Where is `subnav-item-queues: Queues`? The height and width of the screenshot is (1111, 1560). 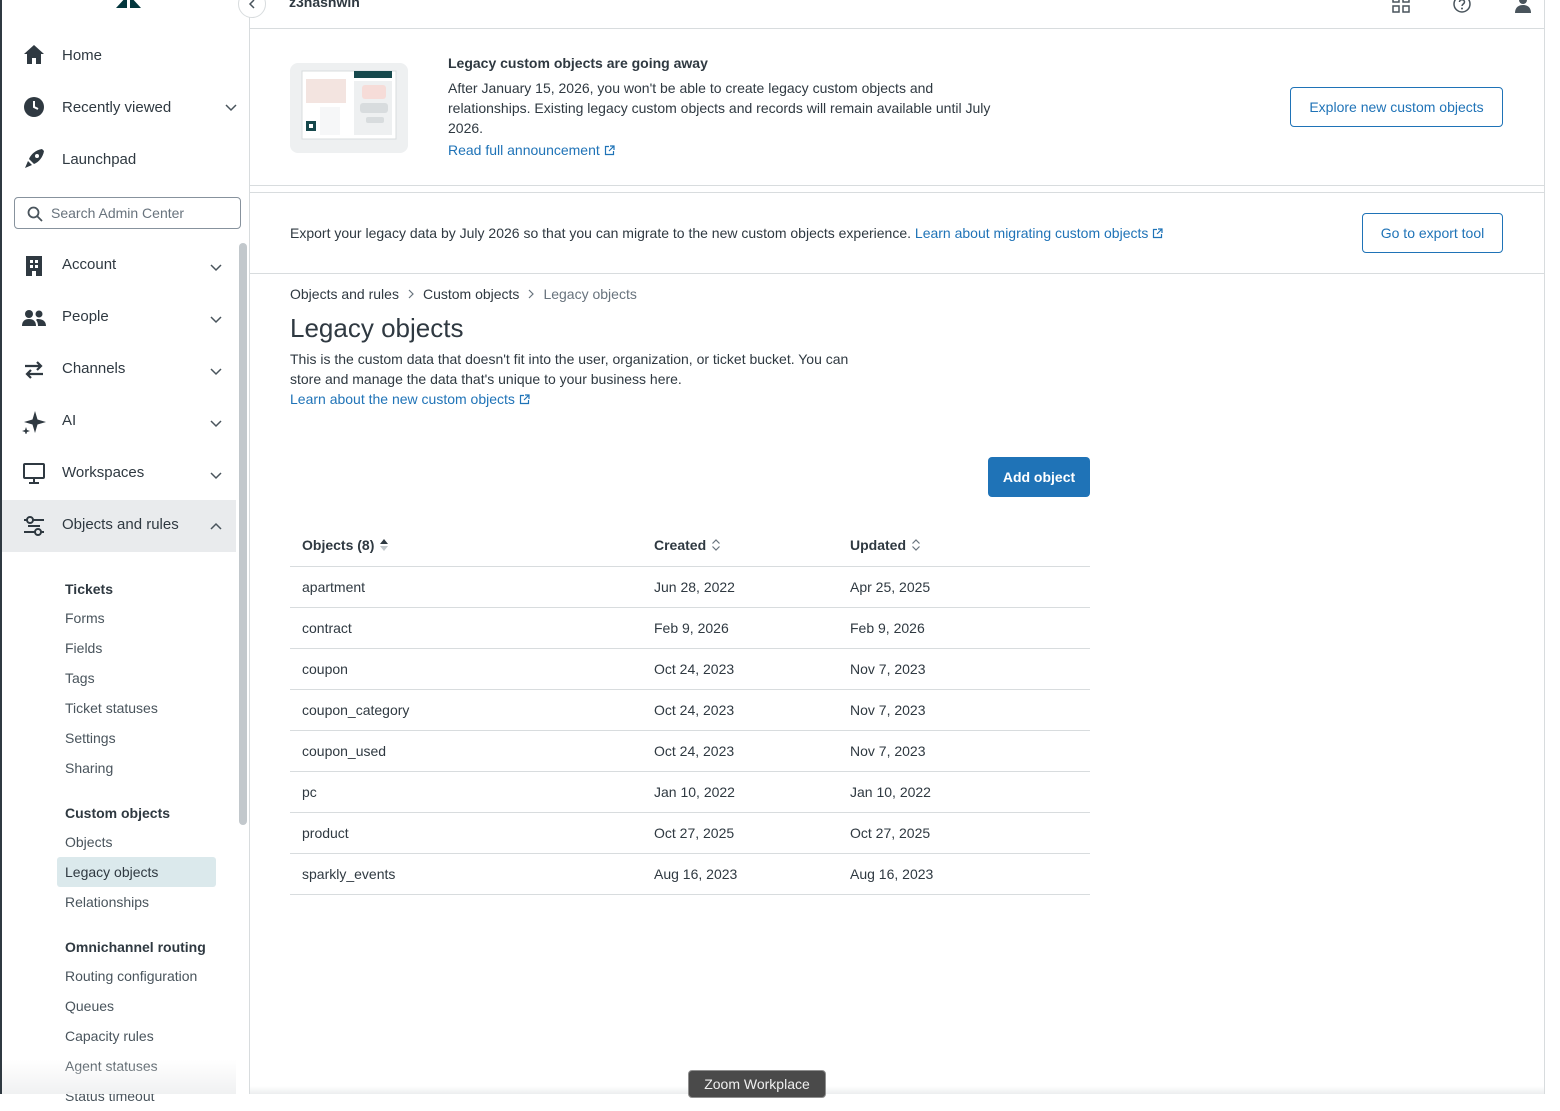 subnav-item-queues: Queues is located at coordinates (136, 1006).